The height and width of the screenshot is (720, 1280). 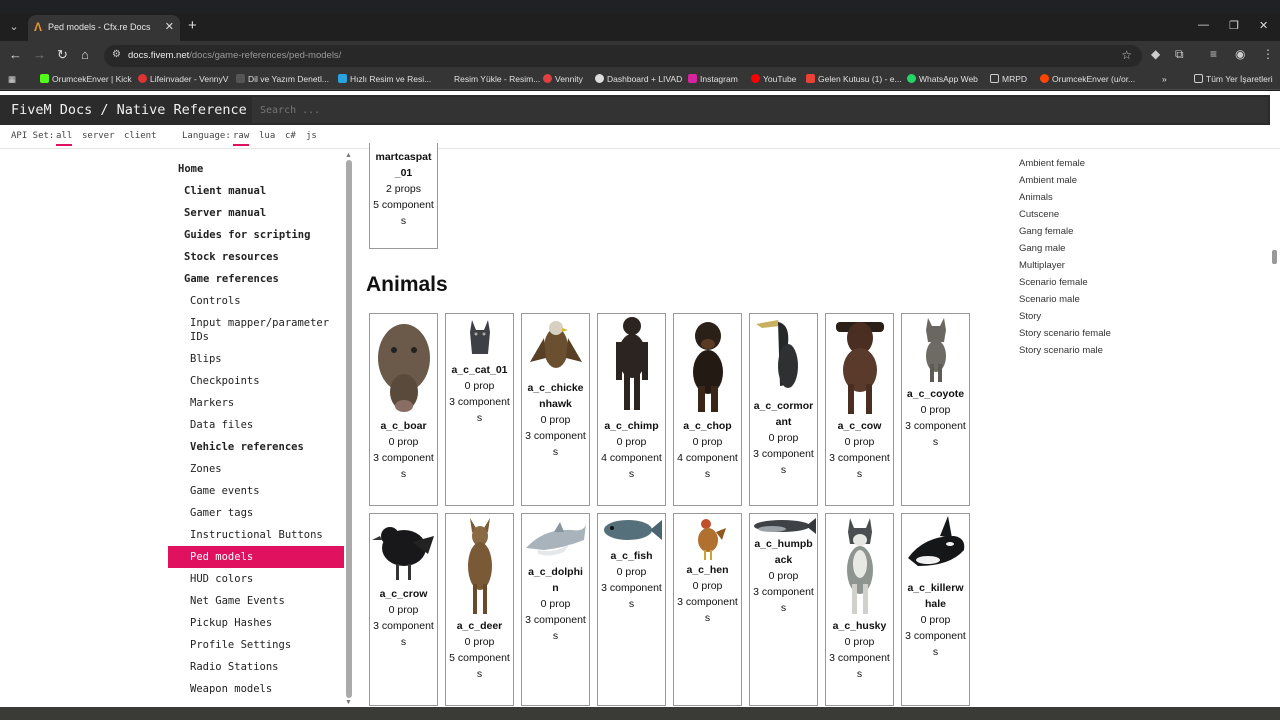 What do you see at coordinates (1268, 54) in the screenshot?
I see `menu-icon: ⋮` at bounding box center [1268, 54].